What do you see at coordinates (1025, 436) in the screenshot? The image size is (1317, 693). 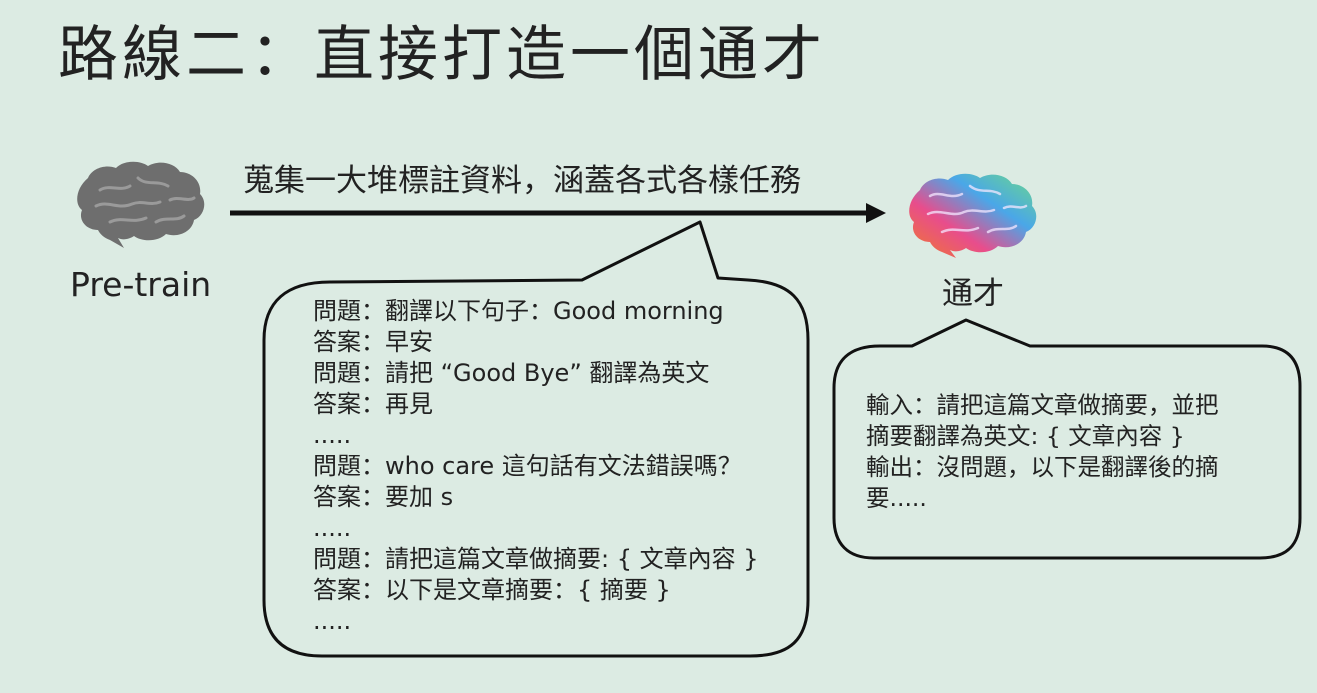 I see `generalist-line: 摘要翻譯為英文: { 文章內容 }` at bounding box center [1025, 436].